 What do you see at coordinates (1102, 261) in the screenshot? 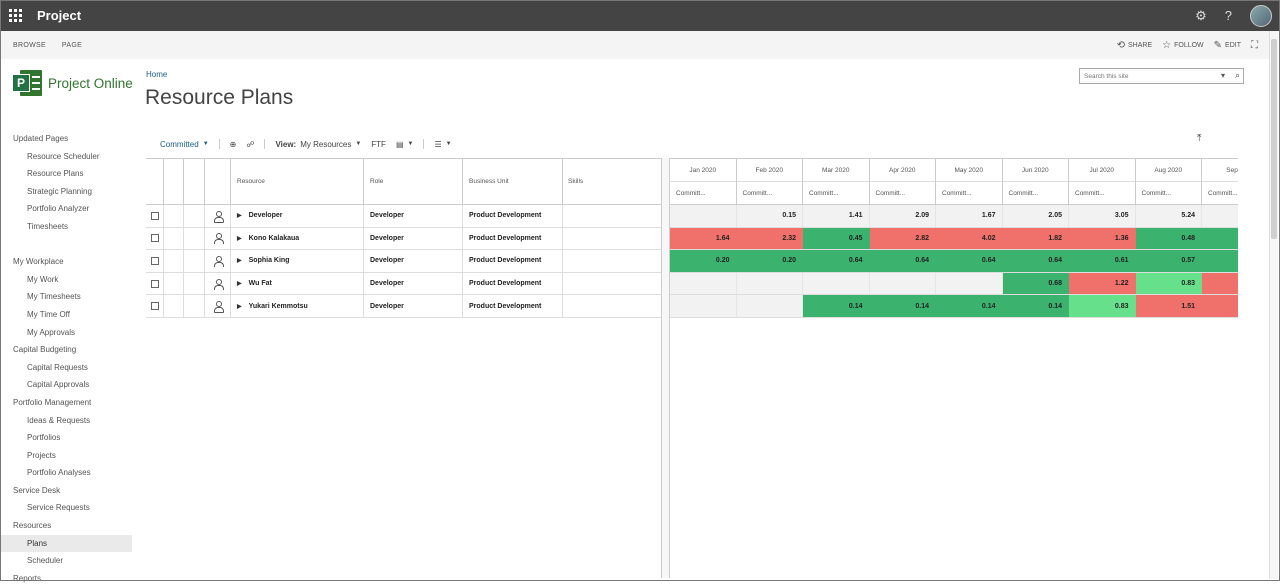
I see `allocation-cell: 0.61` at bounding box center [1102, 261].